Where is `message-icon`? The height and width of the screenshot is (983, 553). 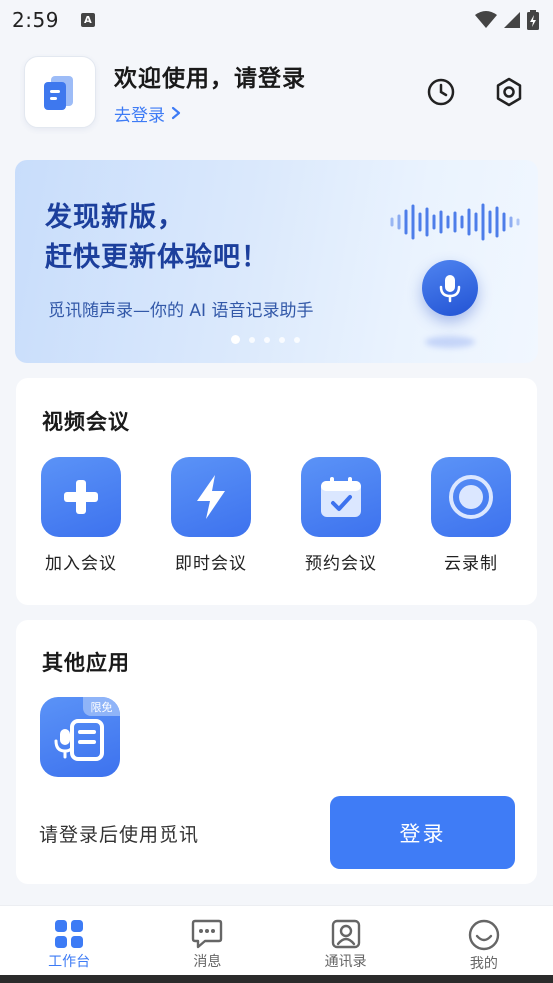
message-icon is located at coordinates (207, 934).